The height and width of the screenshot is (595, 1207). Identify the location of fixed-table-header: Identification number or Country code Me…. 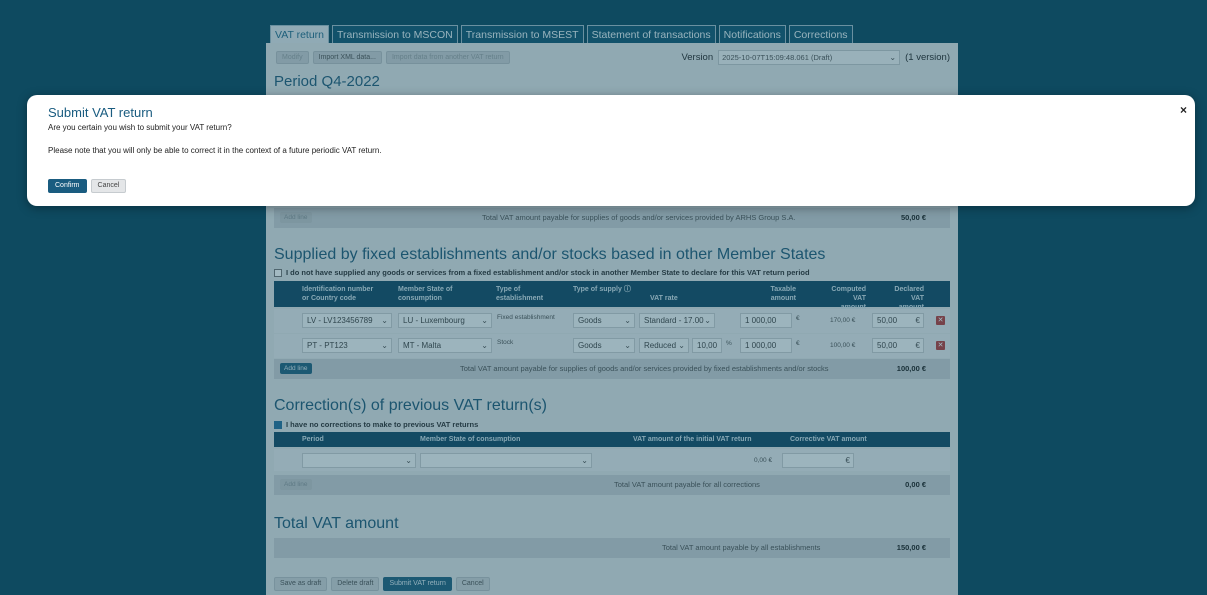
(612, 296).